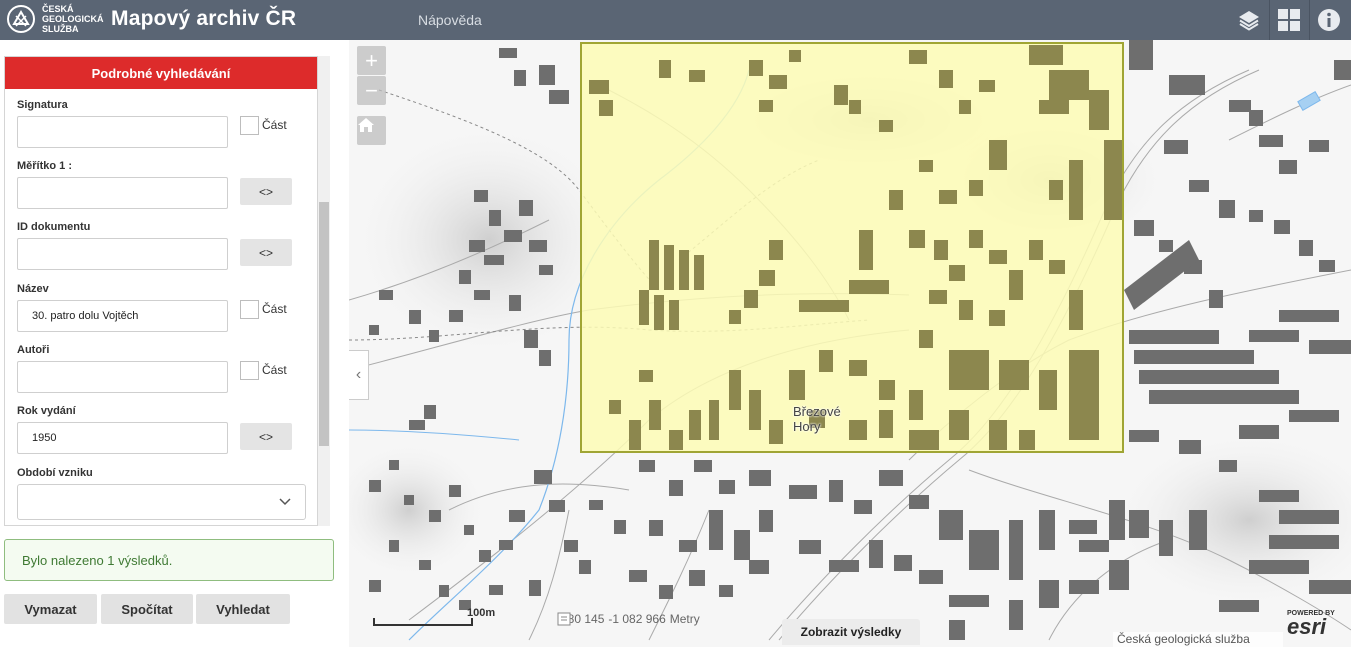  What do you see at coordinates (371, 60) in the screenshot?
I see `zoom-in-button: +` at bounding box center [371, 60].